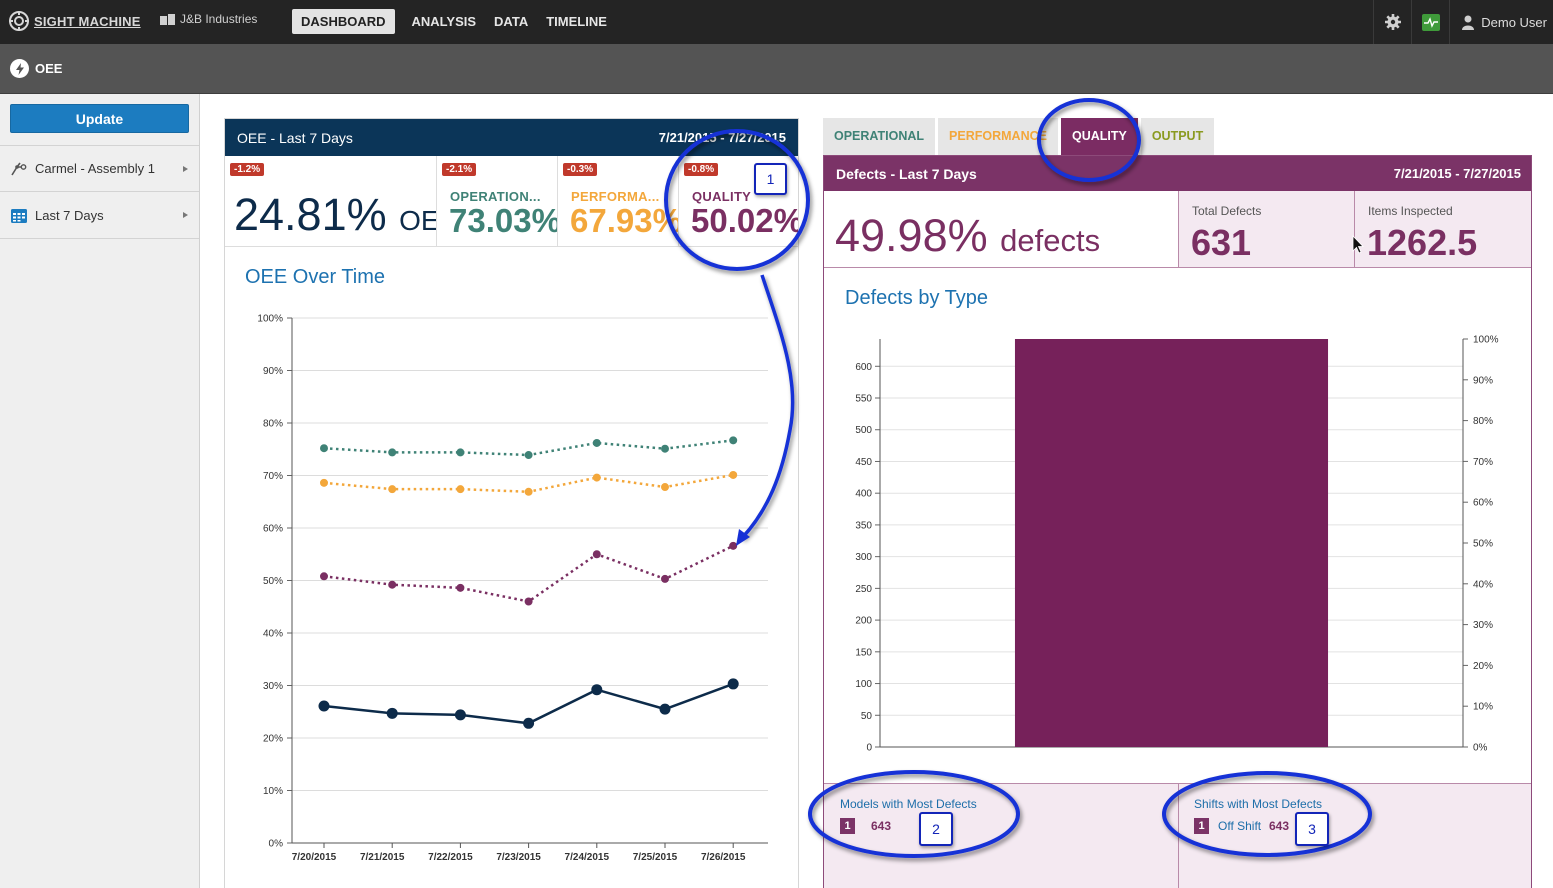 The height and width of the screenshot is (888, 1553). What do you see at coordinates (879, 136) in the screenshot?
I see `tab-operational: OPERATIONAL` at bounding box center [879, 136].